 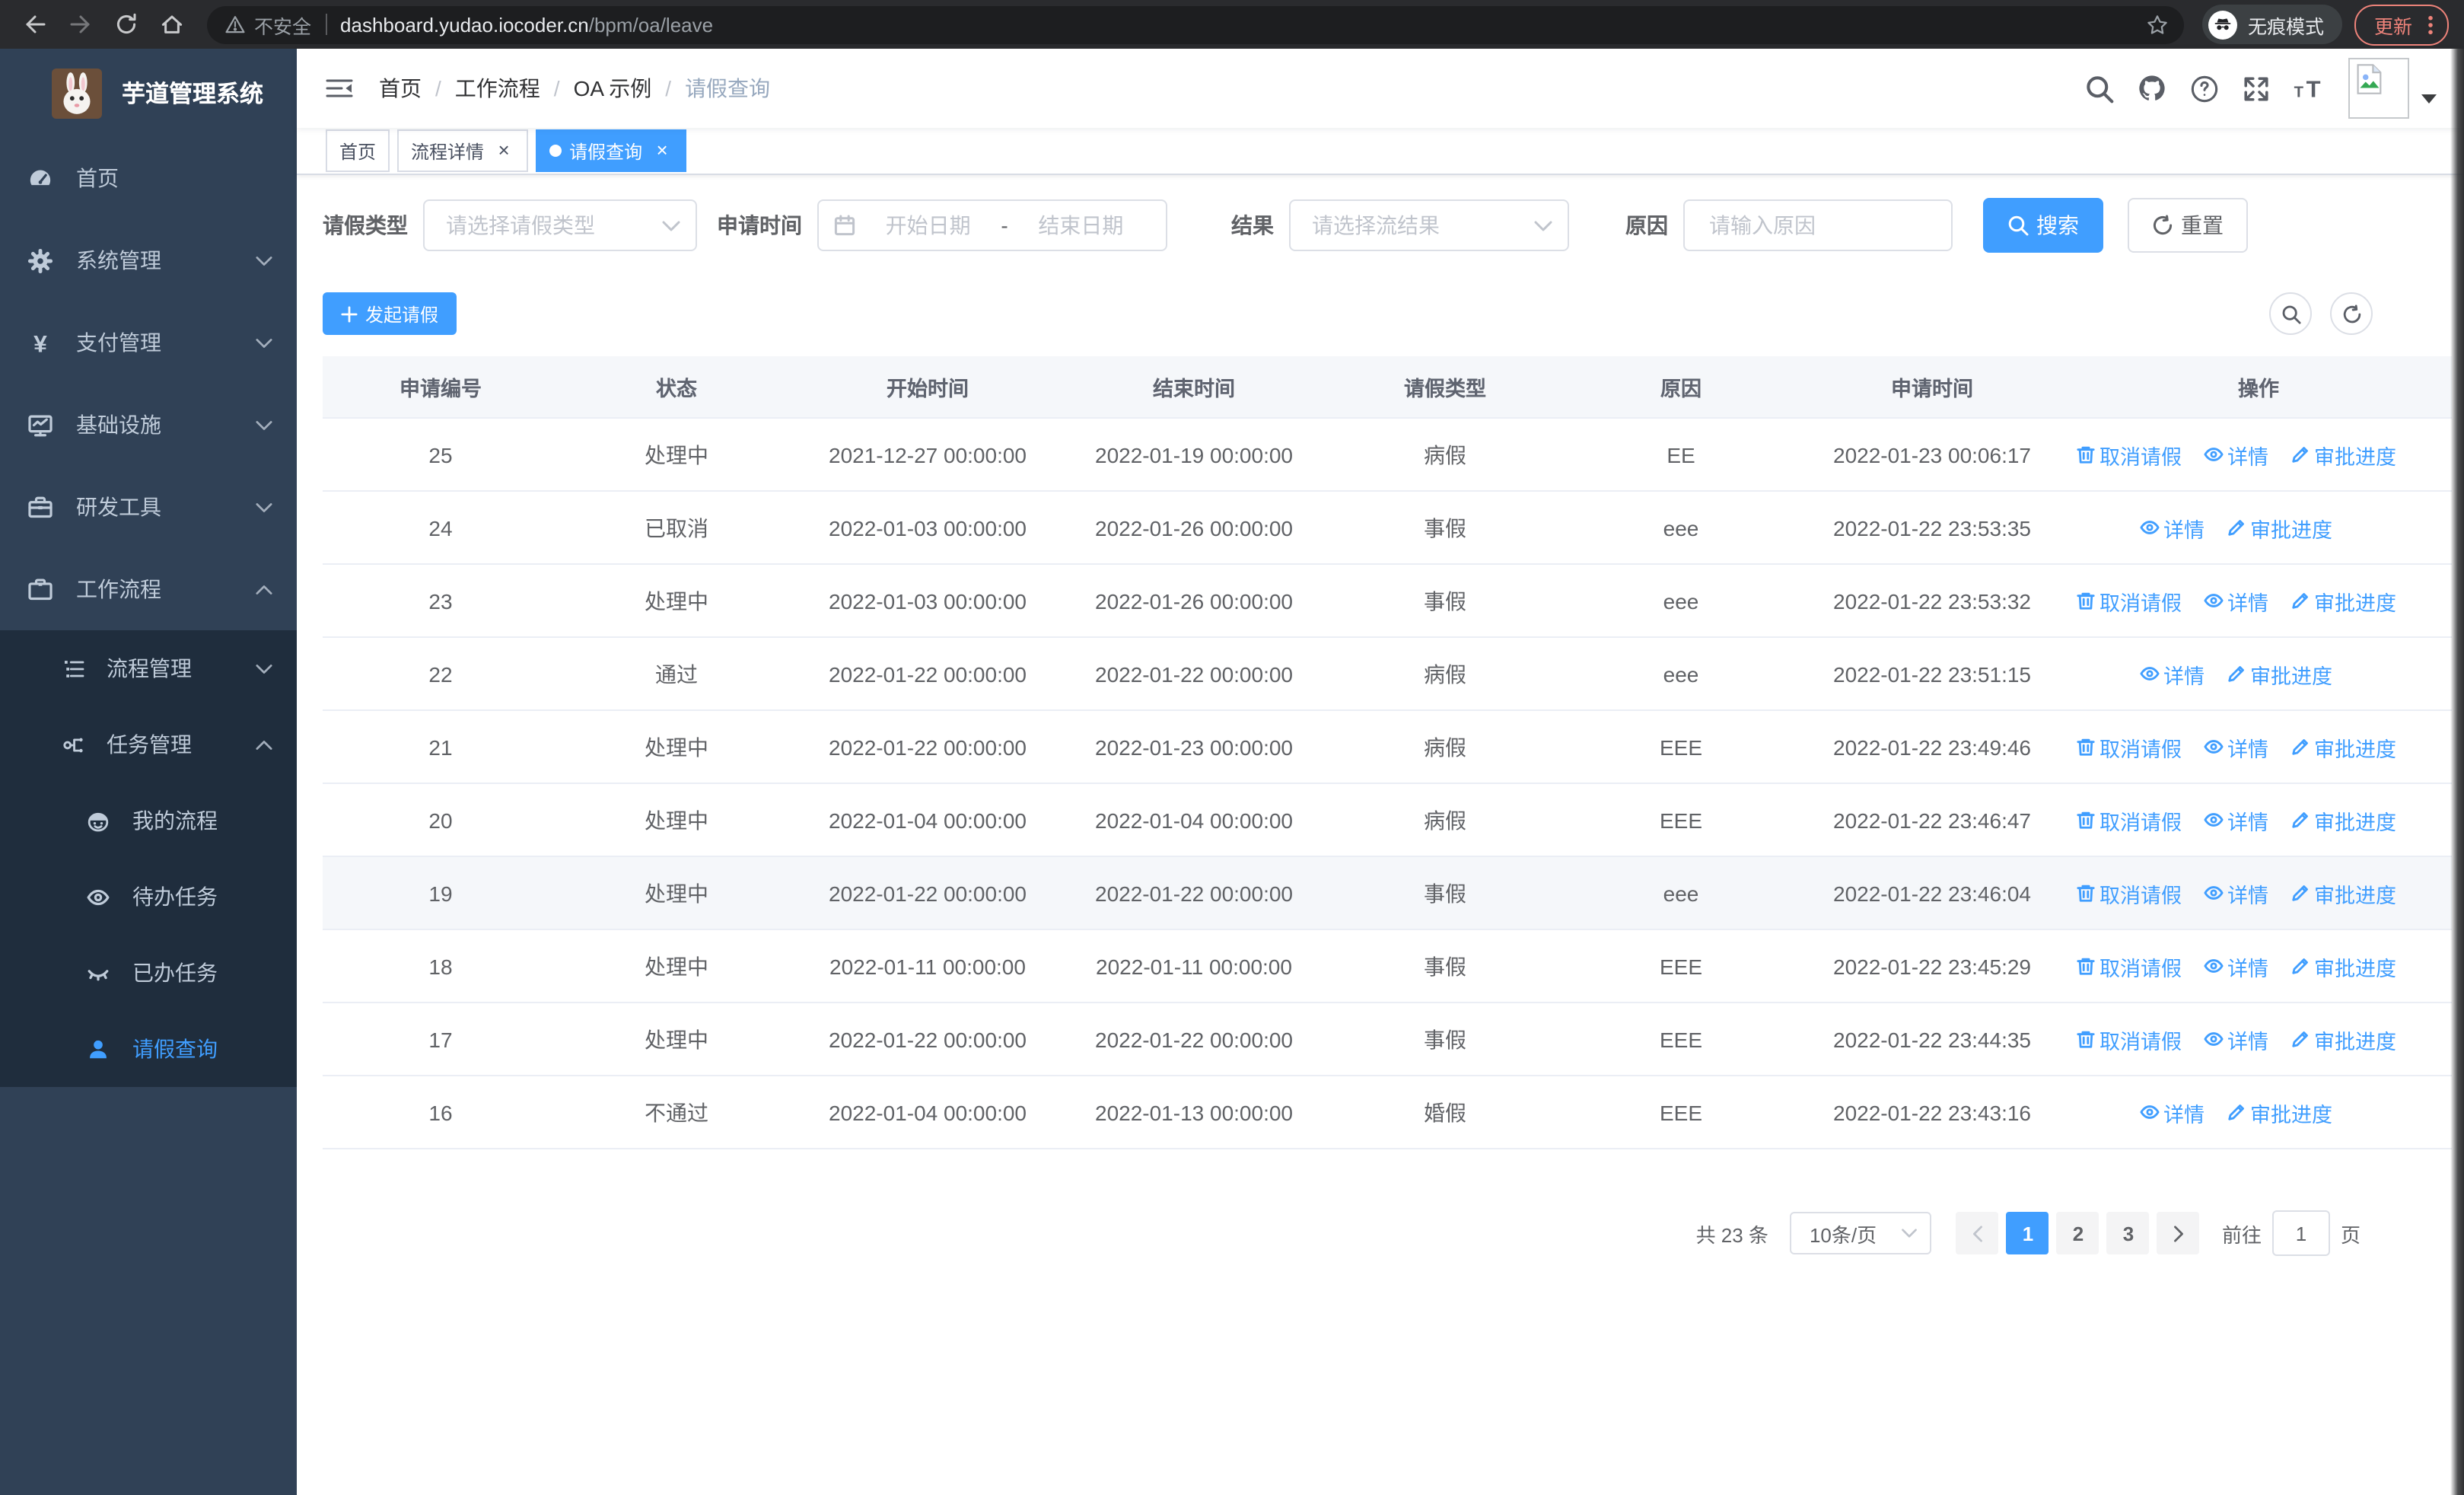 I want to click on cell-start-time: 2022-01-22 00:00:00, so click(x=928, y=1039).